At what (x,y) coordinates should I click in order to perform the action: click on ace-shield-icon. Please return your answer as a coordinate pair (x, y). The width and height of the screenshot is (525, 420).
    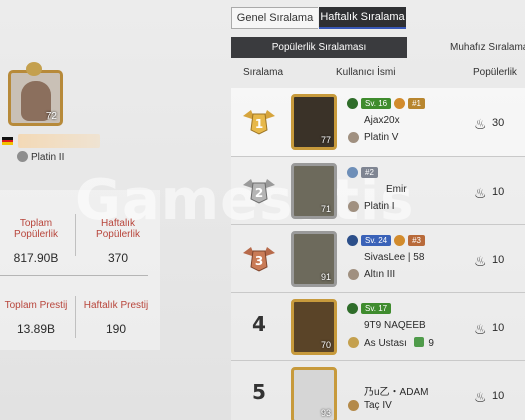
    Looking at the image, I should click on (418, 342).